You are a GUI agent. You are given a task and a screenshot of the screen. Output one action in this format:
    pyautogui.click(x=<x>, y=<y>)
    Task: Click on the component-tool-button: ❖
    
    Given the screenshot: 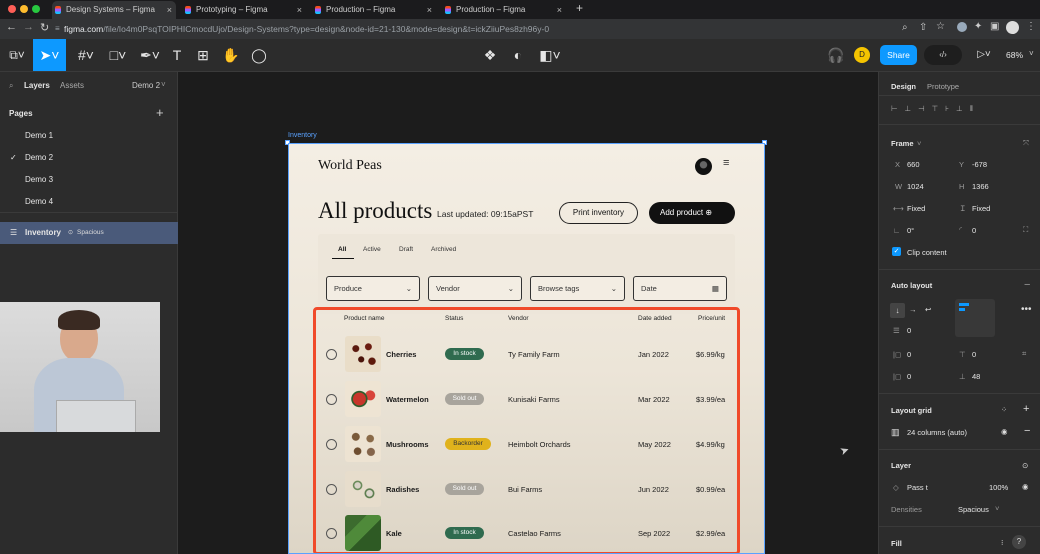 What is the action you would take?
    pyautogui.click(x=490, y=55)
    